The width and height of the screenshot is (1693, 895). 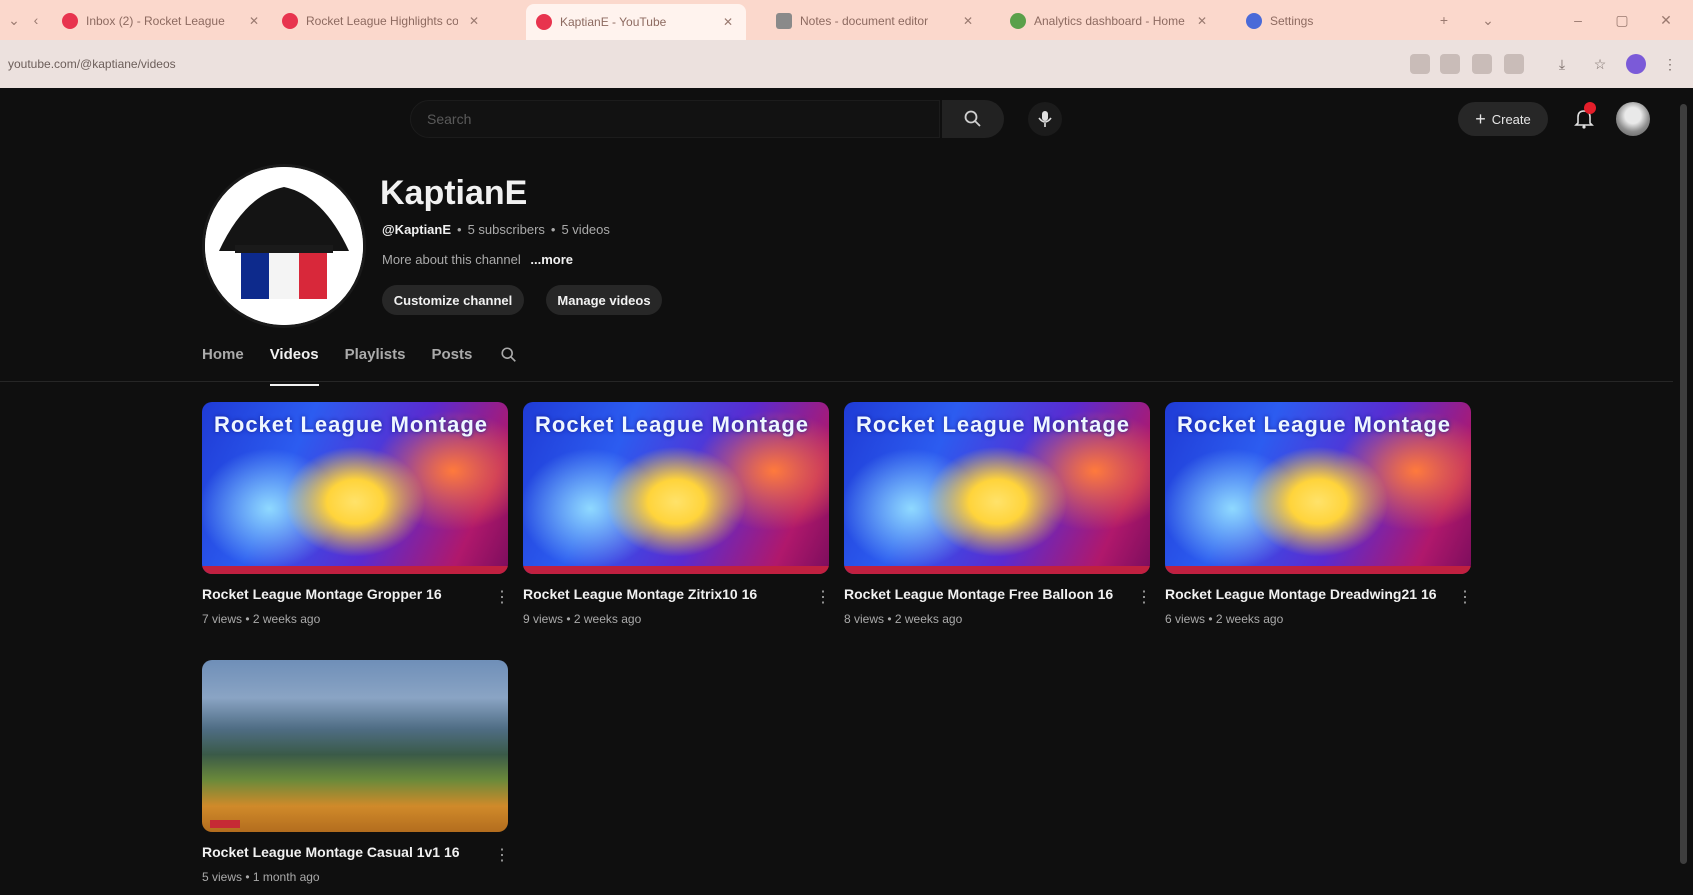 What do you see at coordinates (1590, 108) in the screenshot?
I see `notification-badge` at bounding box center [1590, 108].